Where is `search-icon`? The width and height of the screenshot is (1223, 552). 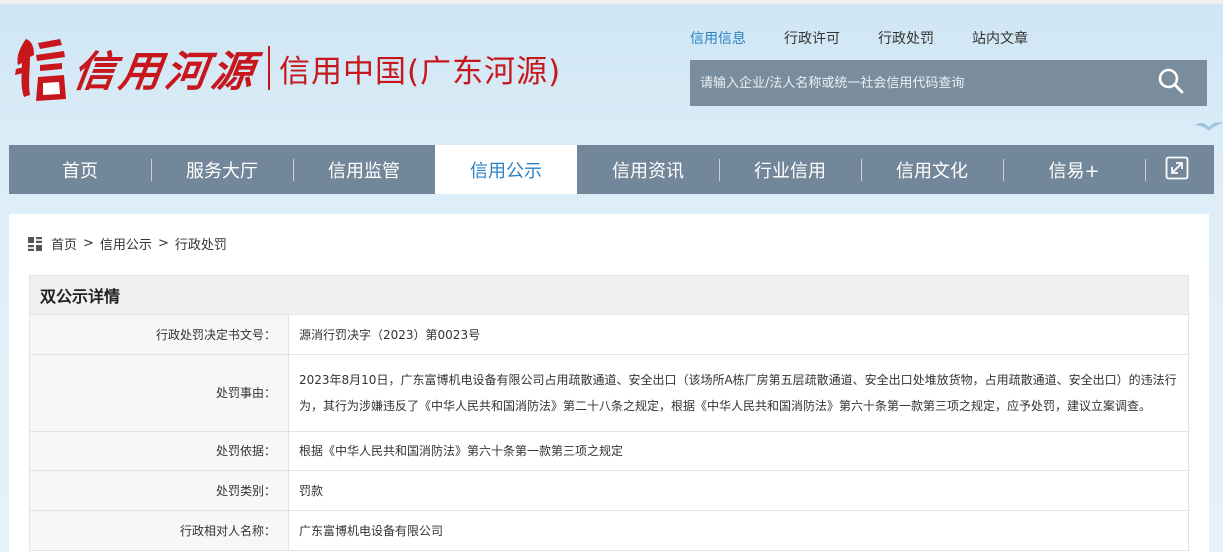
search-icon is located at coordinates (1171, 83).